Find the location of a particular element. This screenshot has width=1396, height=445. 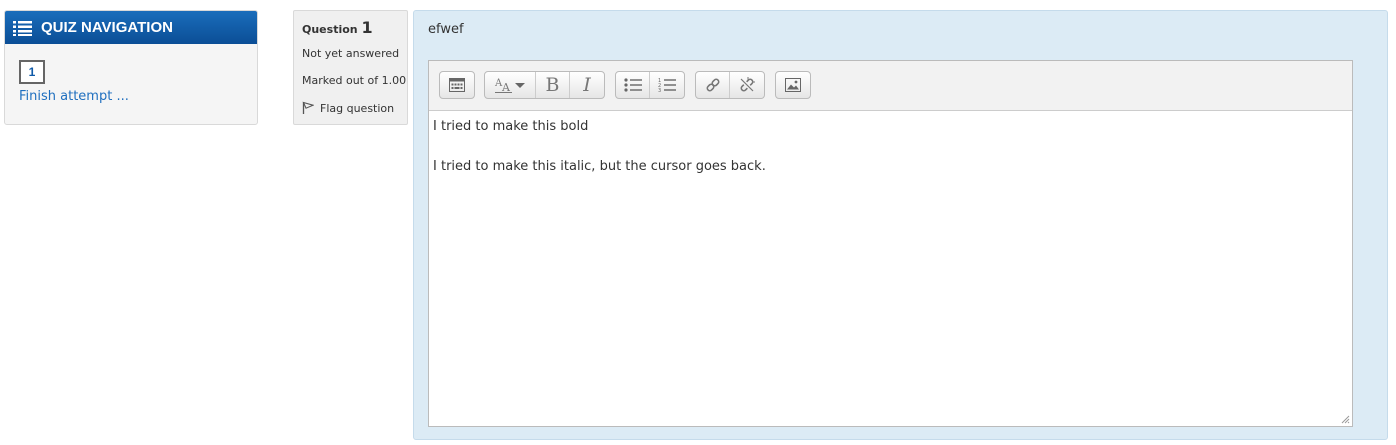

show-more-buttons-button is located at coordinates (457, 85).